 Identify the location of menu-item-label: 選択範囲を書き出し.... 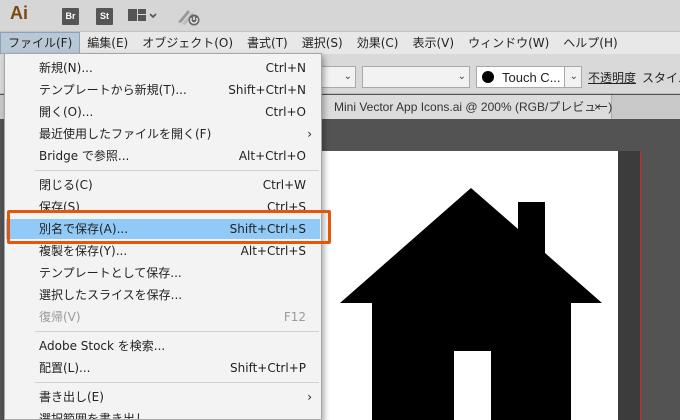
(99, 416).